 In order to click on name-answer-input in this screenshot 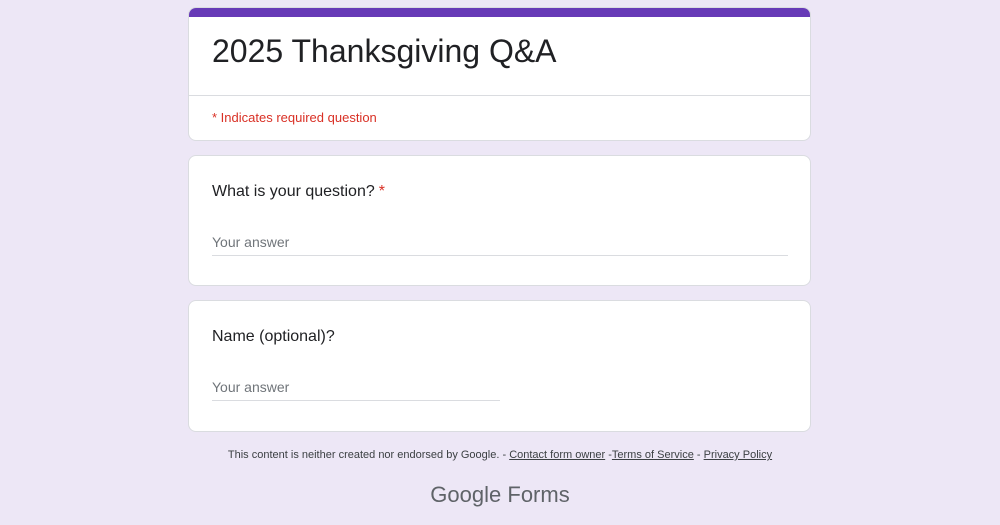, I will do `click(356, 390)`.